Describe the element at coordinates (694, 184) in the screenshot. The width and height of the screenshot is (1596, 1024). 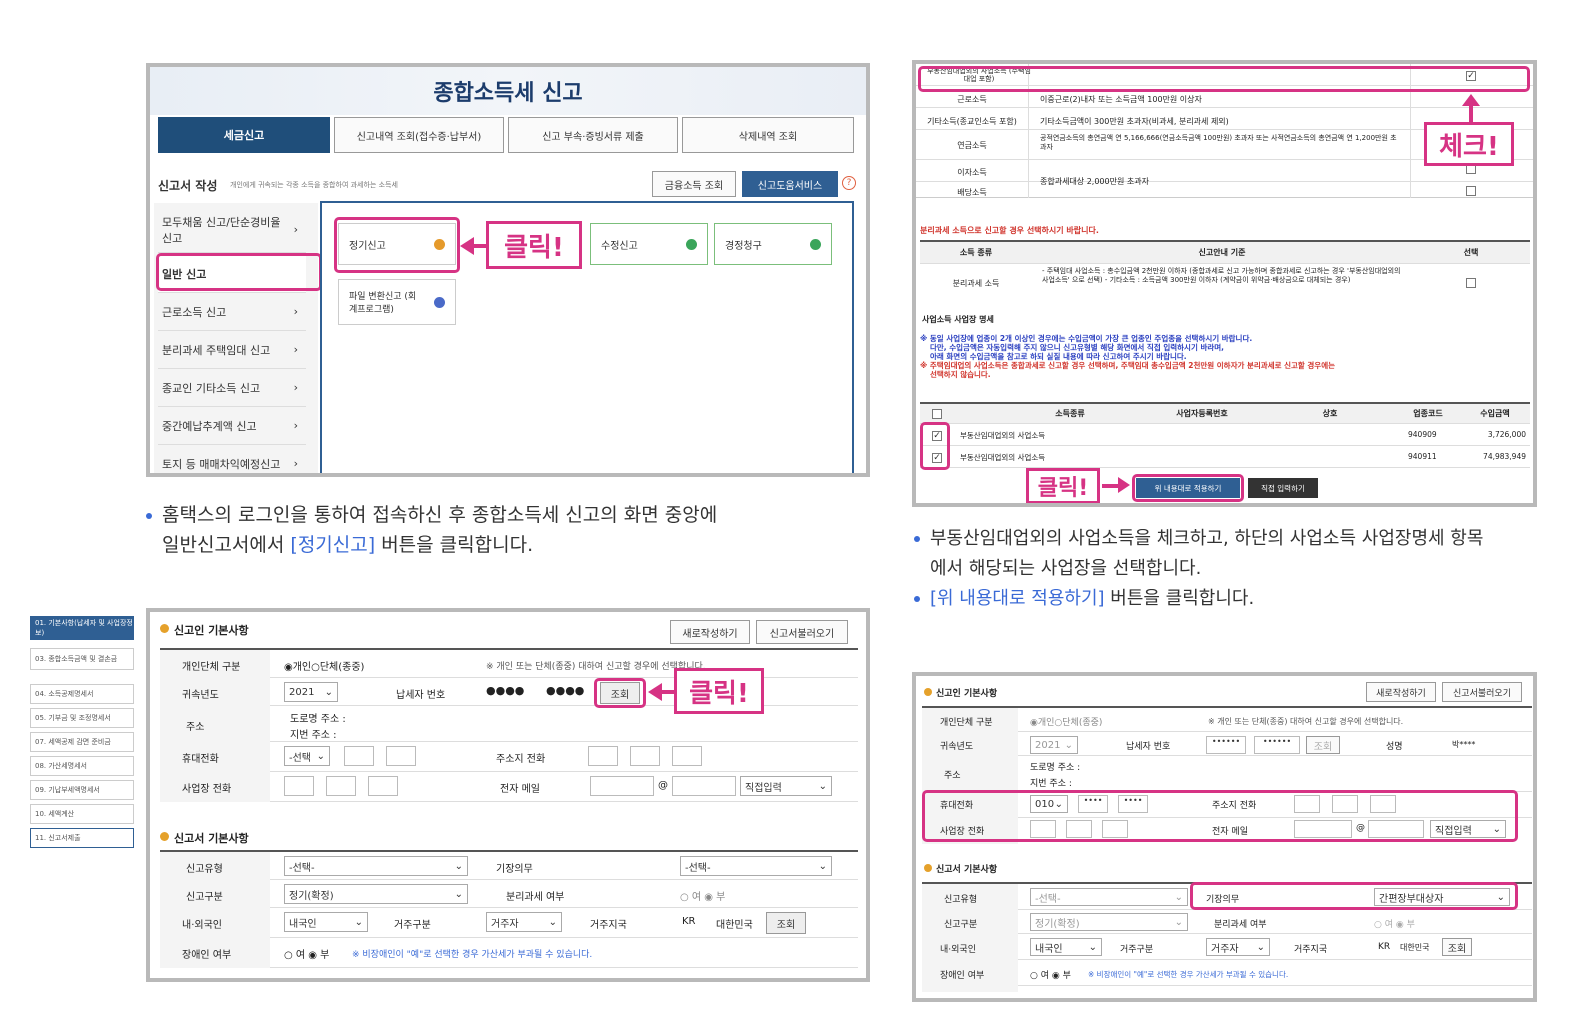
I see `finance-lookup-button: 금융소득 조회` at that location.